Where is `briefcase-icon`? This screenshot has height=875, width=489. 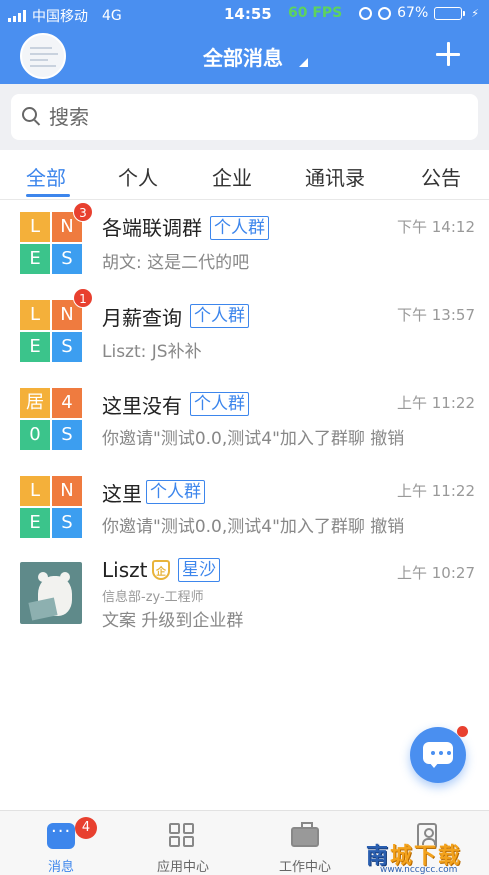 briefcase-icon is located at coordinates (305, 834).